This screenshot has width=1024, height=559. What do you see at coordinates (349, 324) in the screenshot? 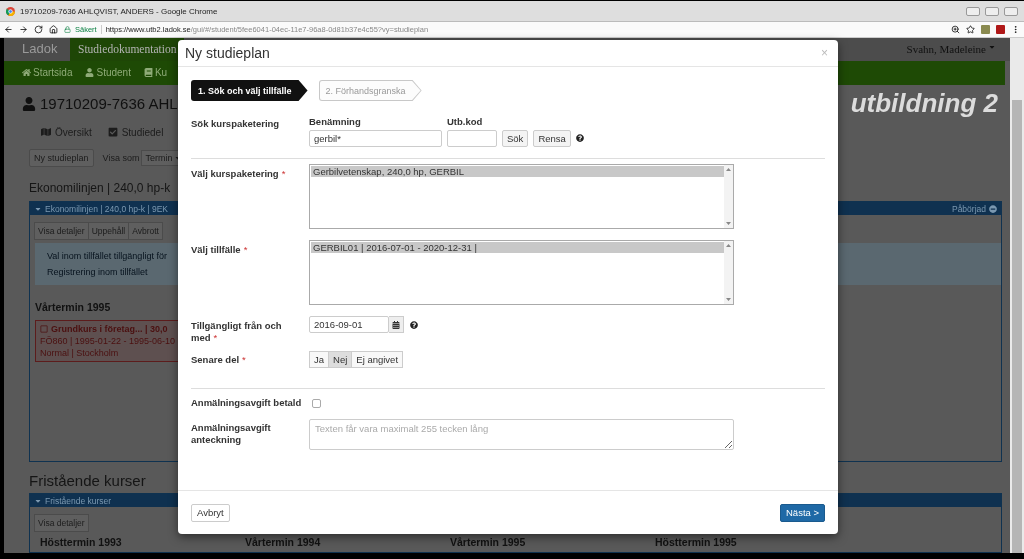
I see `date-input: 2016-09-01` at bounding box center [349, 324].